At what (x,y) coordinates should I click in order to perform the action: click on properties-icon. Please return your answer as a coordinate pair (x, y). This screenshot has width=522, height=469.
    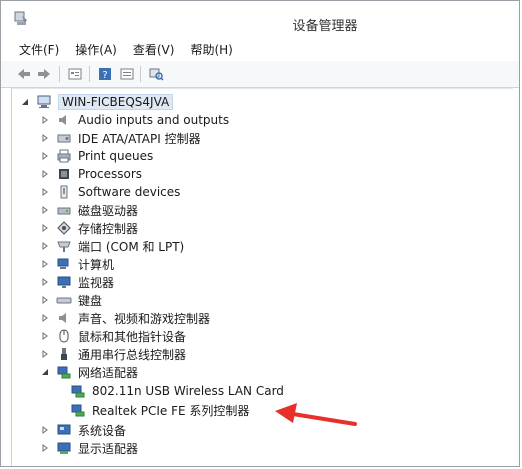
    Looking at the image, I should click on (75, 74).